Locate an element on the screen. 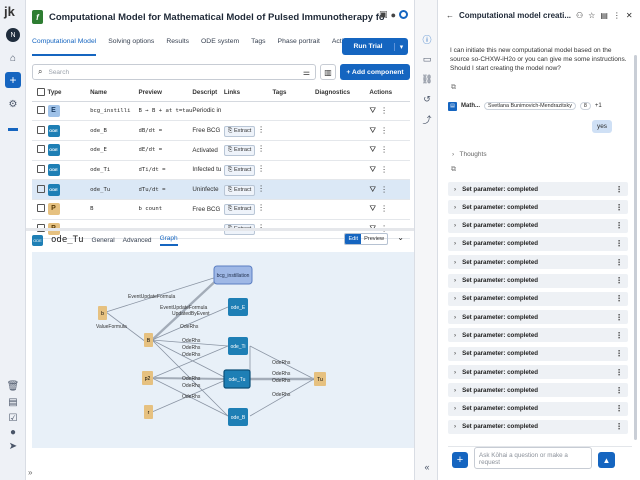  chat-input: Ask Kōhai a question or make a request is located at coordinates (533, 458).